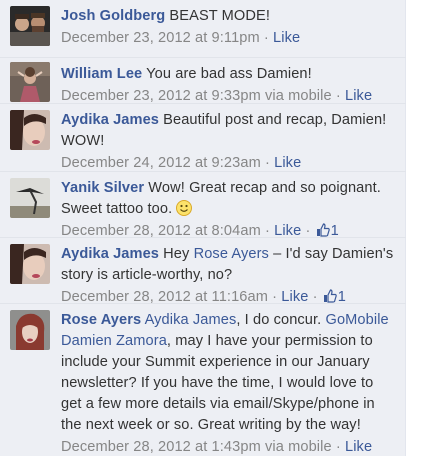  I want to click on page-margin, so click(417, 228).